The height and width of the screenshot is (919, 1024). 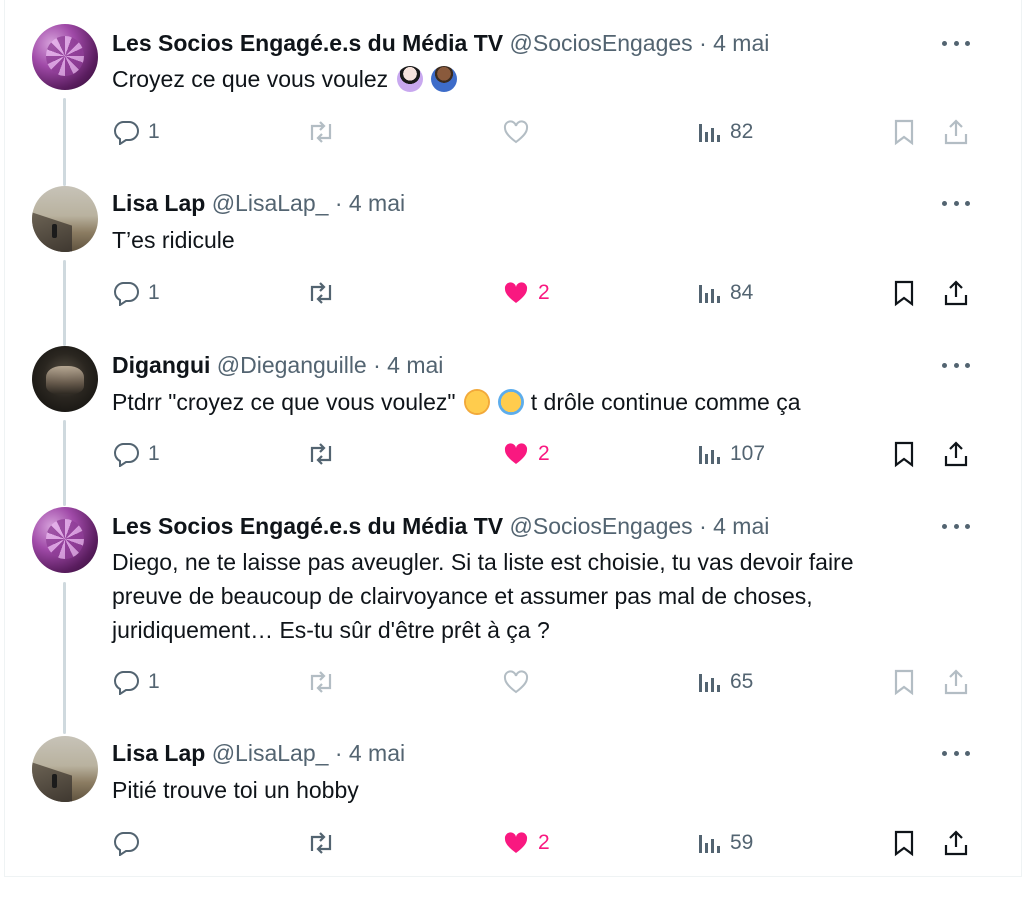 What do you see at coordinates (725, 682) in the screenshot?
I see `views-button: 65` at bounding box center [725, 682].